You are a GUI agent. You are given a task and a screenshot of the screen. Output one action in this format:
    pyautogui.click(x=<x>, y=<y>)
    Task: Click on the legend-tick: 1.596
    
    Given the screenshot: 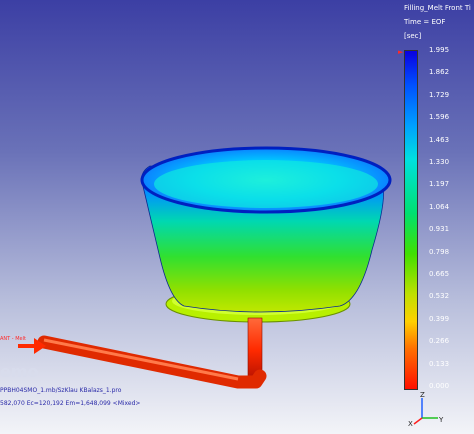 What is the action you would take?
    pyautogui.click(x=439, y=117)
    